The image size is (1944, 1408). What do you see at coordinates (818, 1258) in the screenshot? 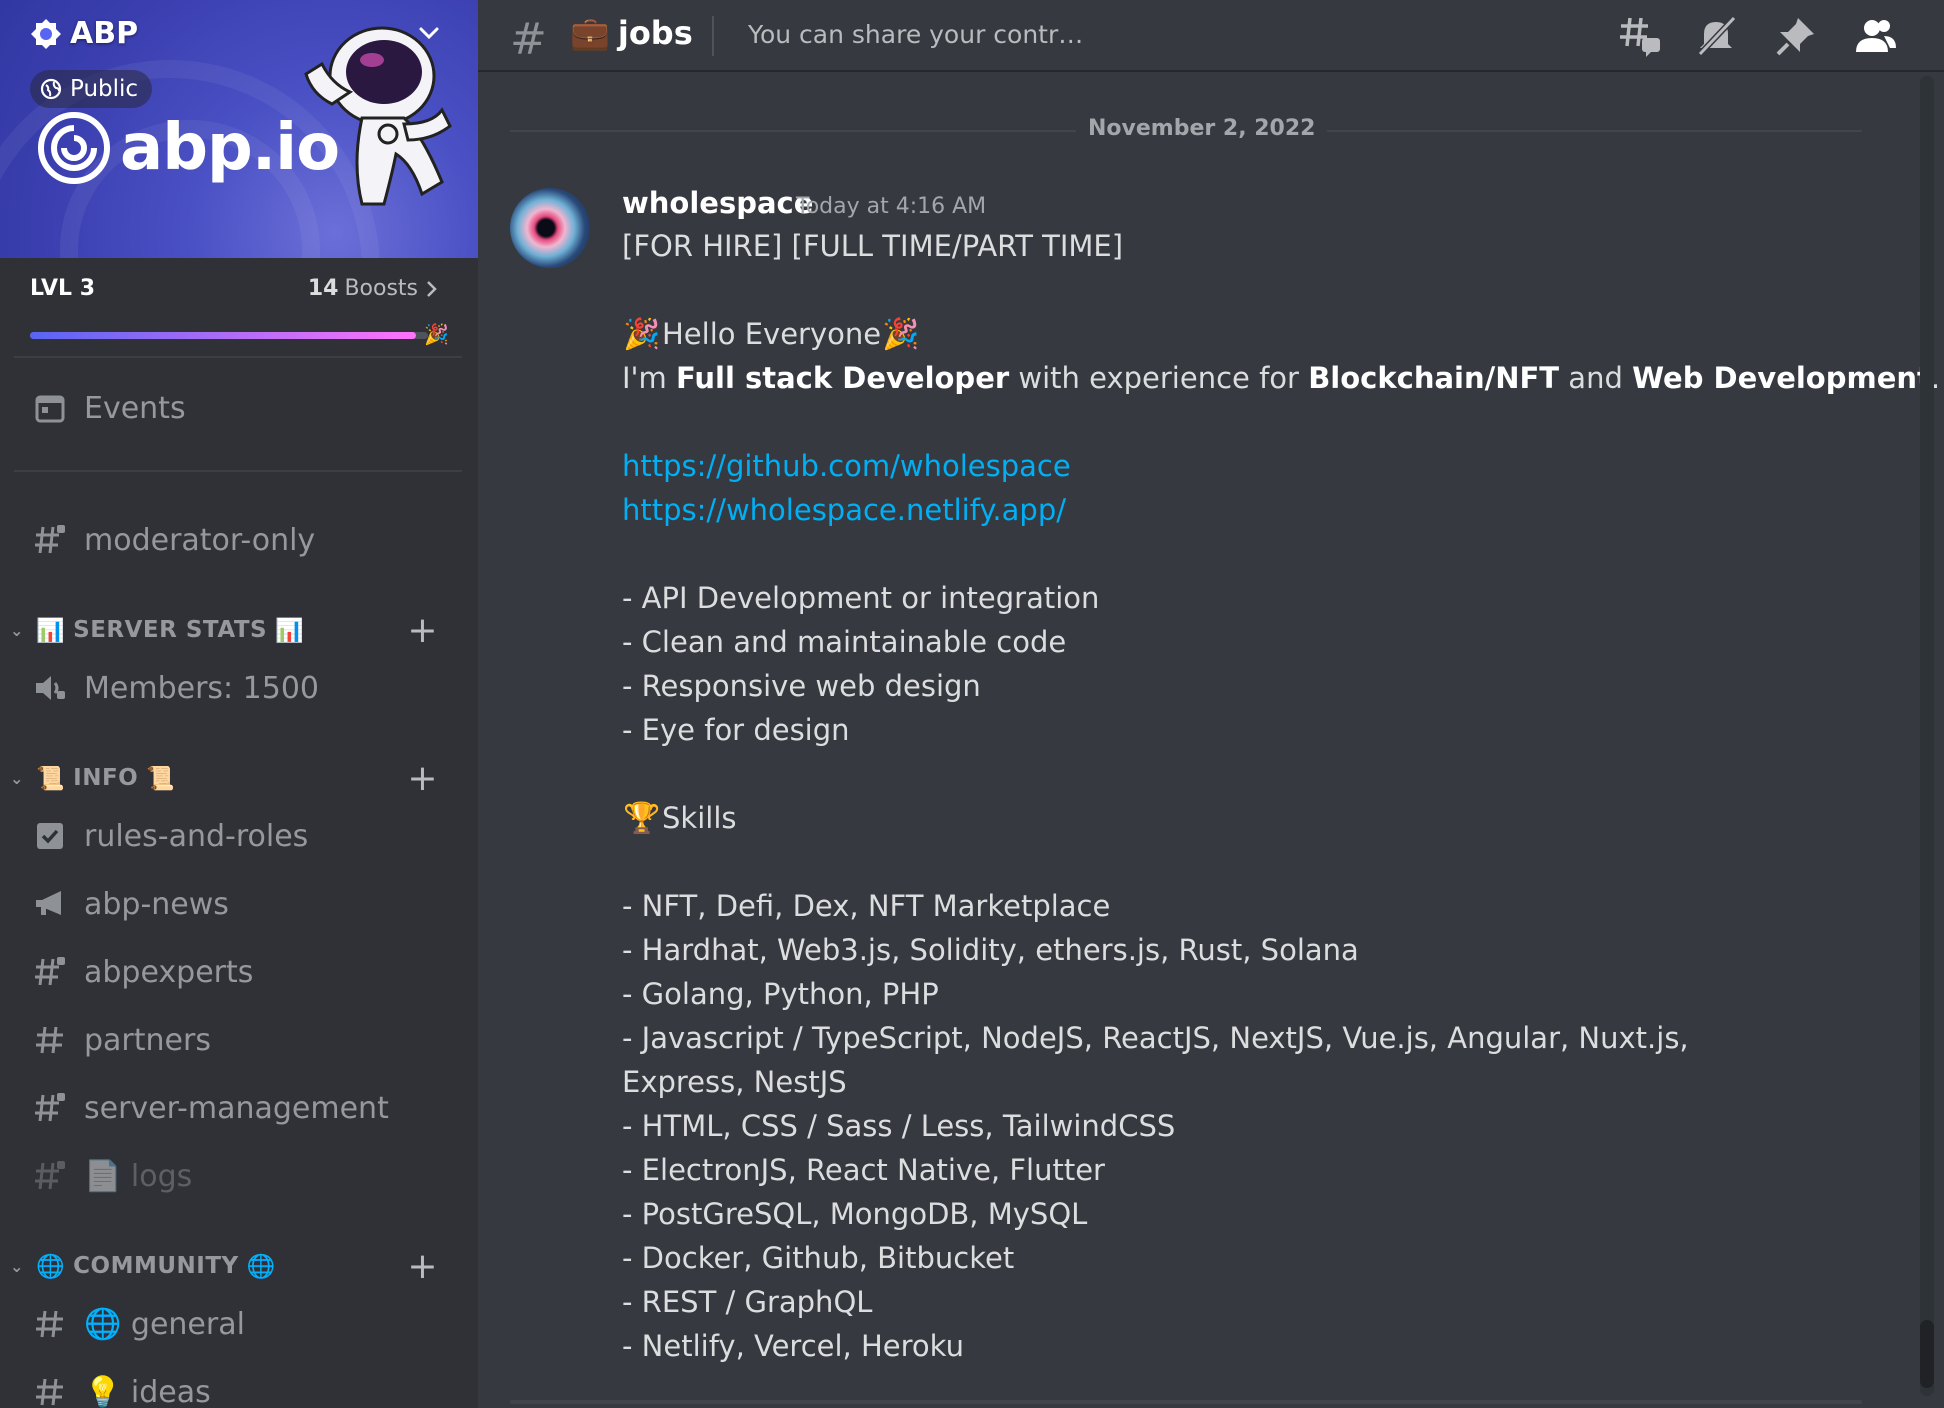
I see `skill-item: - Docker, Github, Bitbucket` at bounding box center [818, 1258].